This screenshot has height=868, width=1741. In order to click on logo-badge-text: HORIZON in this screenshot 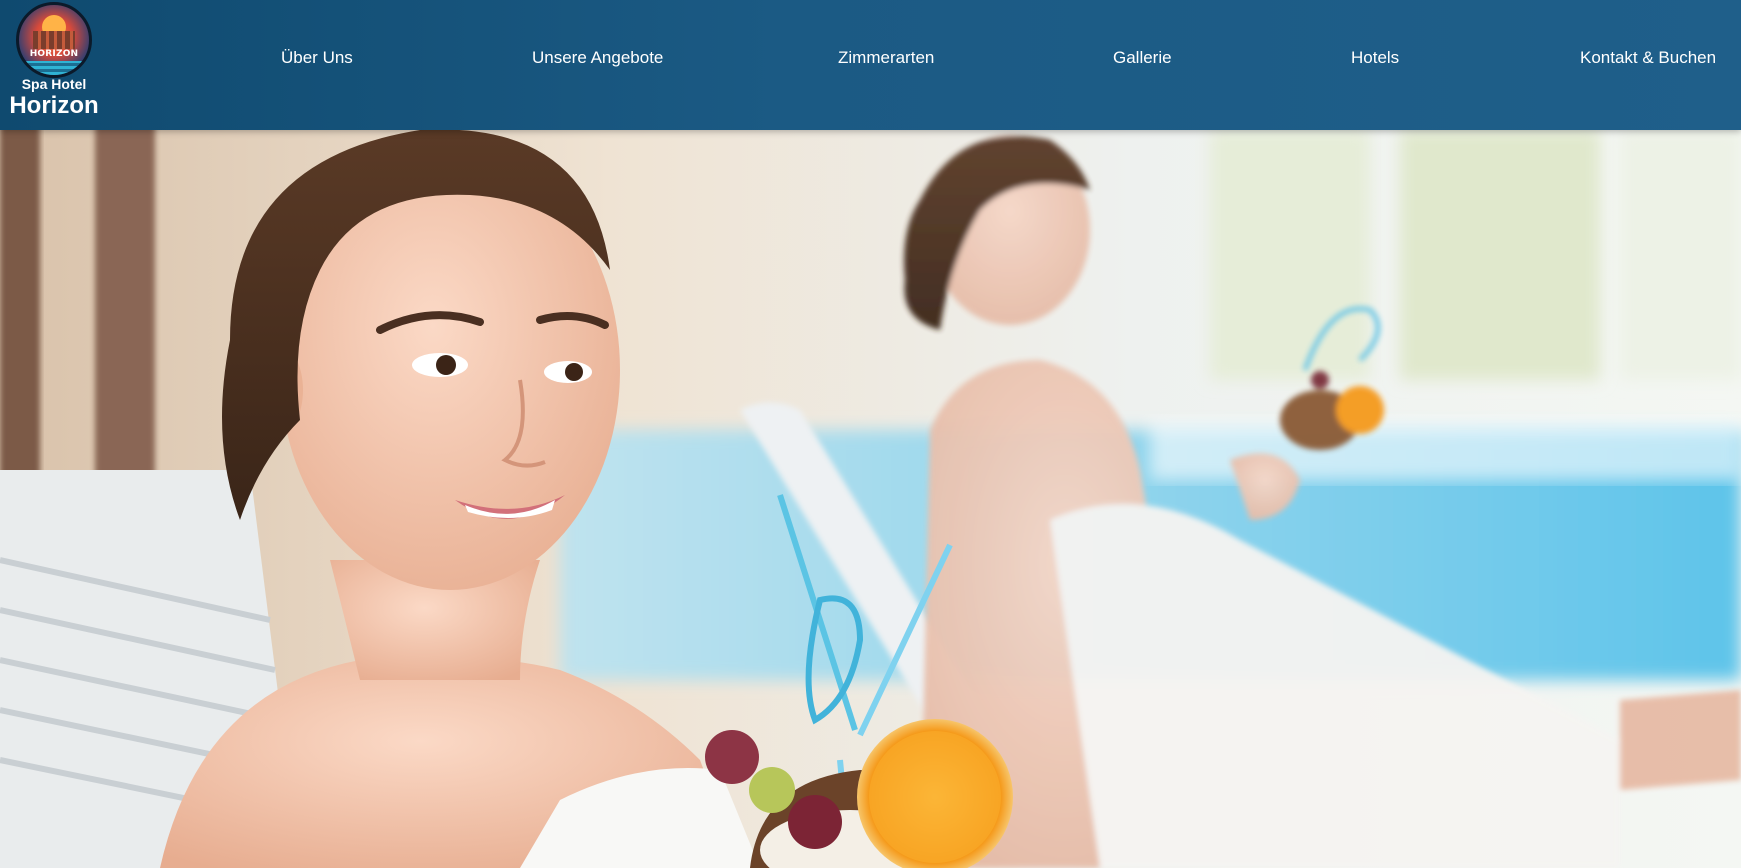, I will do `click(54, 54)`.